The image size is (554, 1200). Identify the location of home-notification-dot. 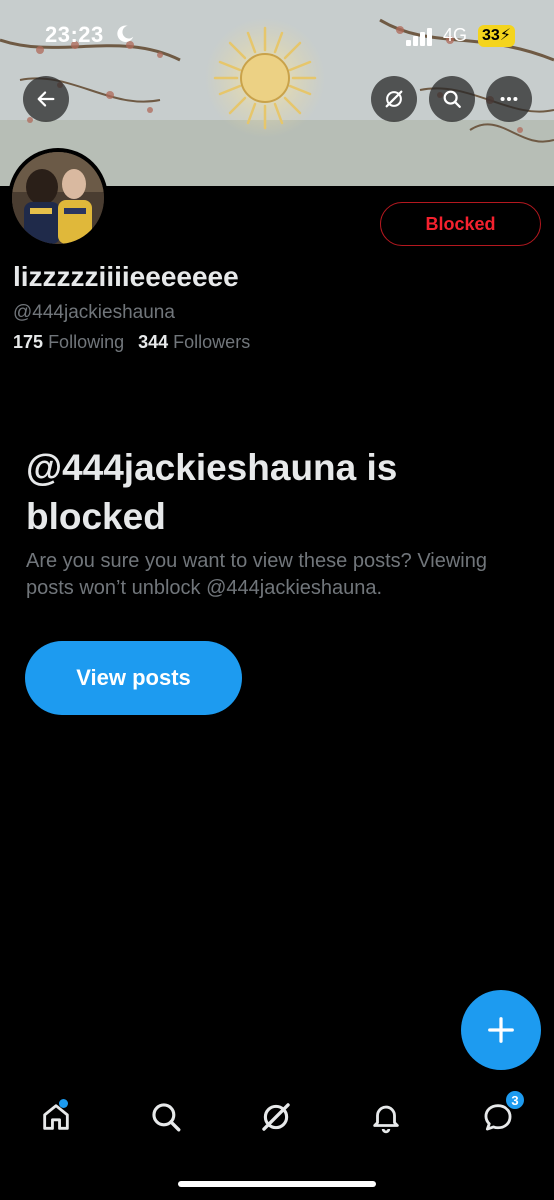
(63, 1103).